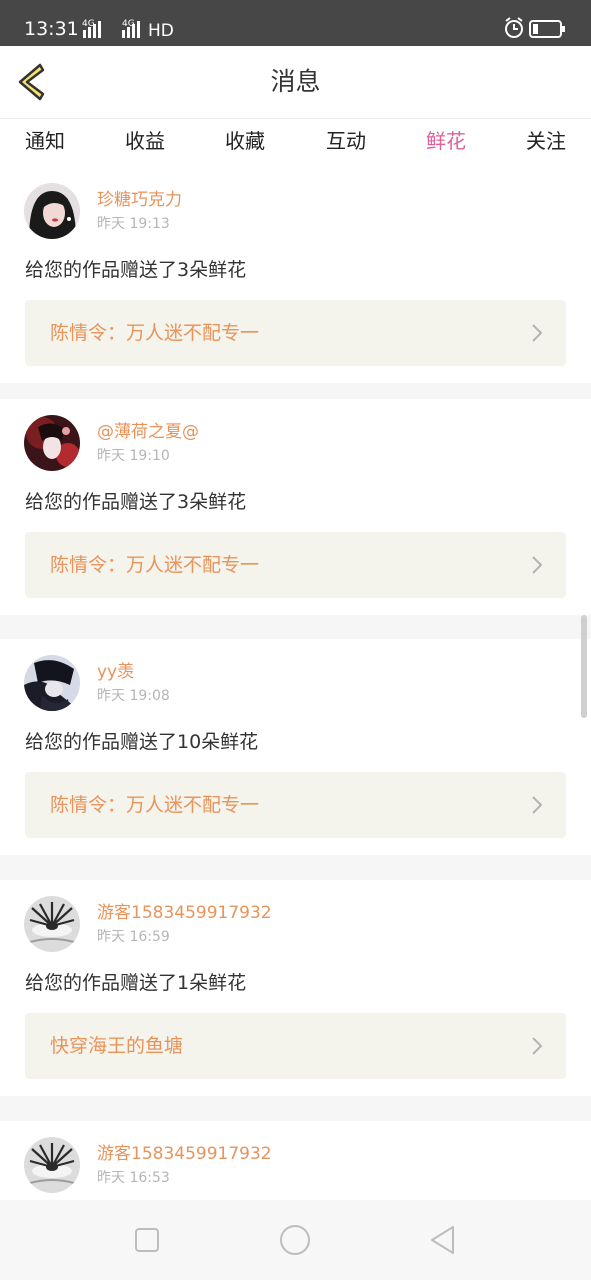  I want to click on recent-apps-icon, so click(147, 1240).